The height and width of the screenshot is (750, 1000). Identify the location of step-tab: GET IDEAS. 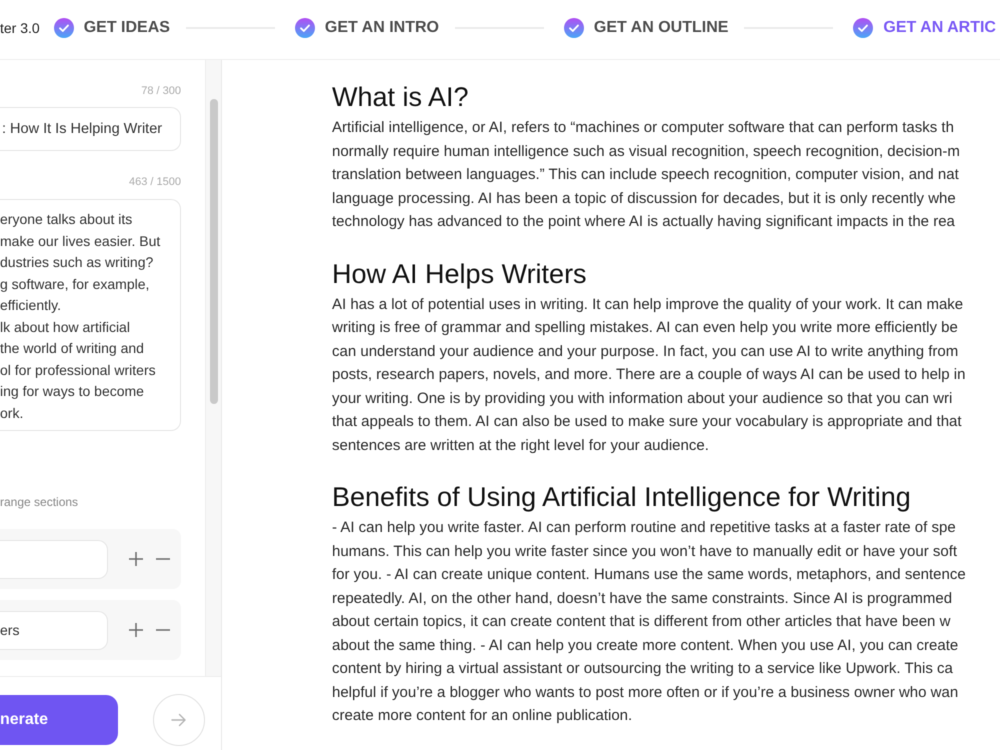
(112, 28).